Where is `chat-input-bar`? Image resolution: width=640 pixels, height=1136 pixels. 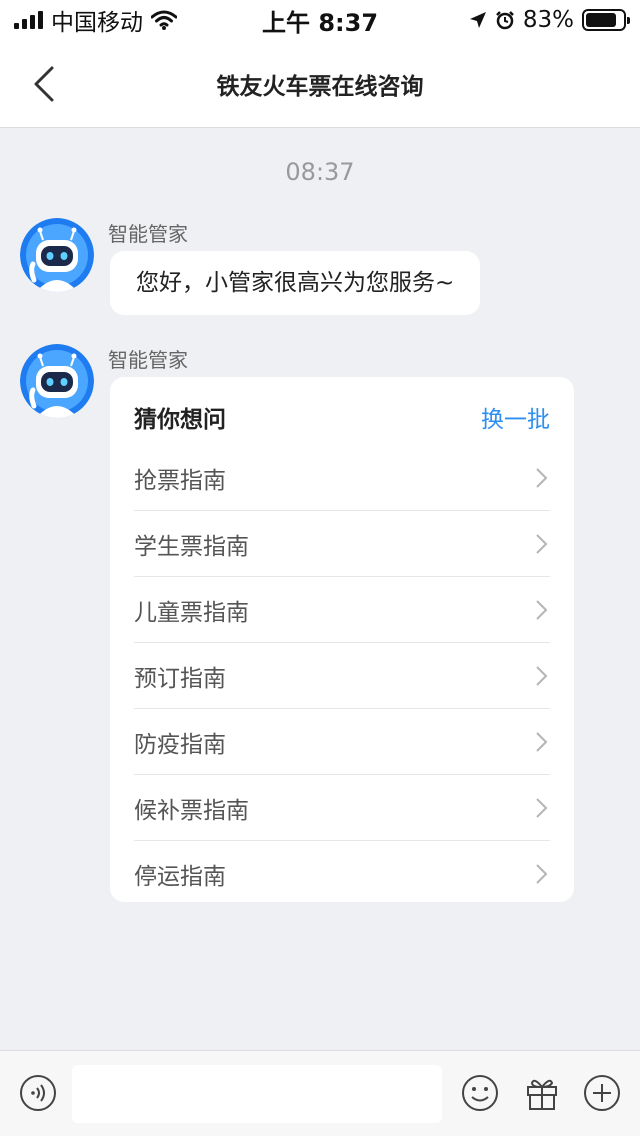
chat-input-bar is located at coordinates (320, 1093).